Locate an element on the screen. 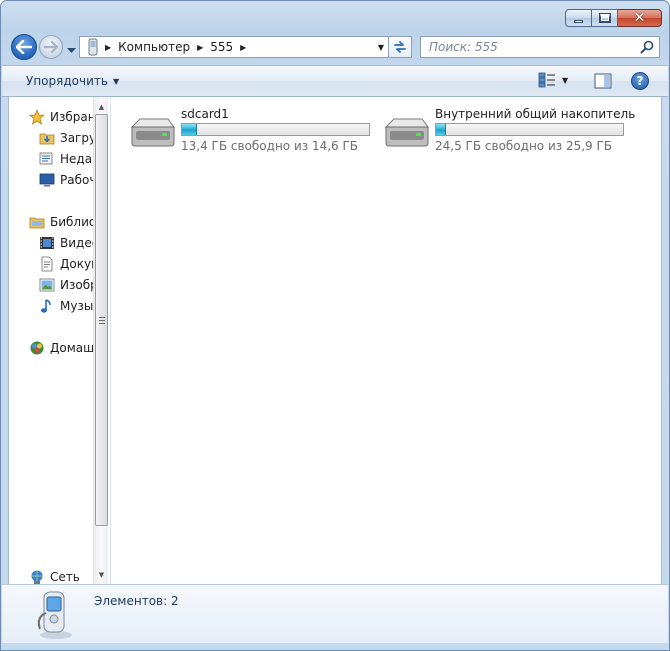 This screenshot has width=670, height=651. items-count: Элементов: 2 is located at coordinates (136, 601).